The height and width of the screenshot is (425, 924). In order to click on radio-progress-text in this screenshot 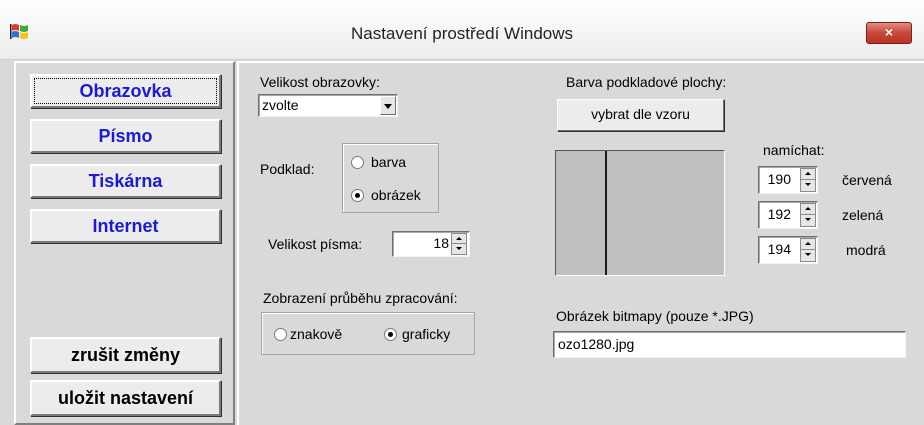, I will do `click(280, 334)`.